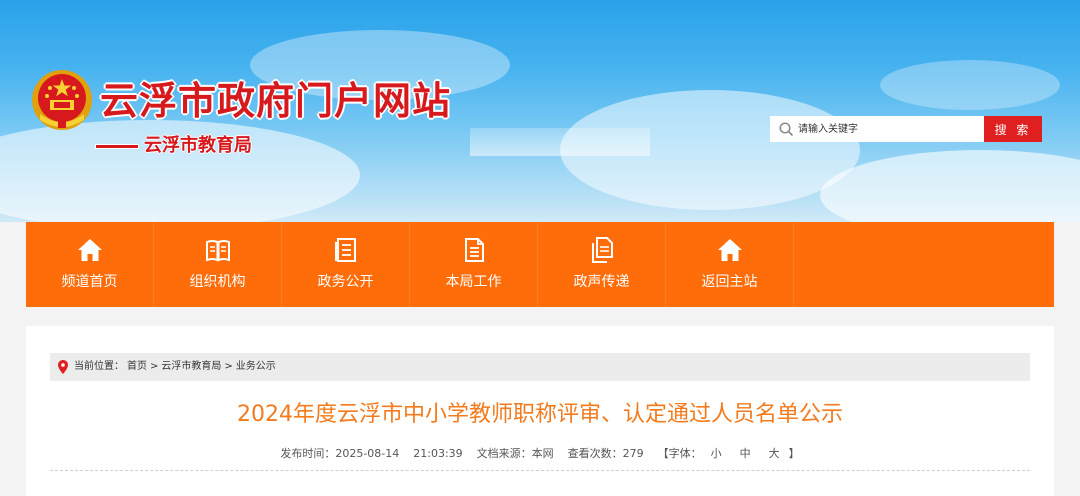  I want to click on nav-item-government-affairs: 政务公开, so click(346, 264).